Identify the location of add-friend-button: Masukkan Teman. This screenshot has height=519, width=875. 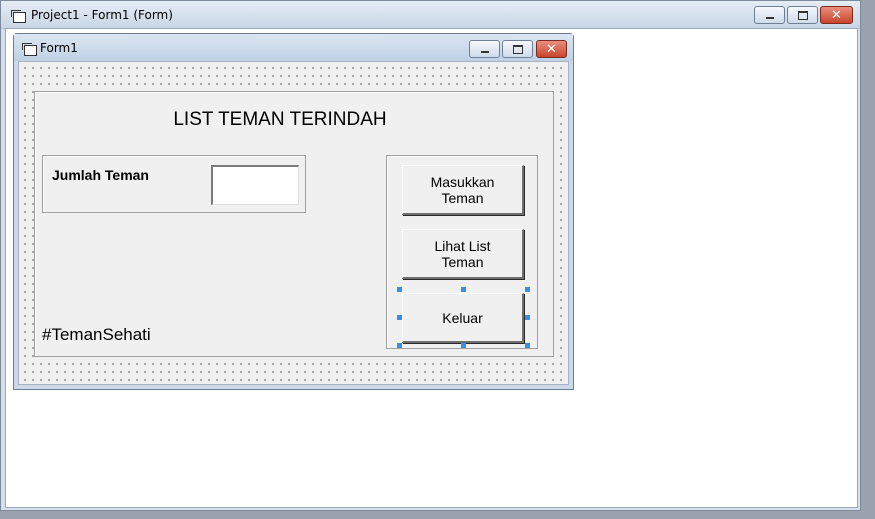
(463, 190).